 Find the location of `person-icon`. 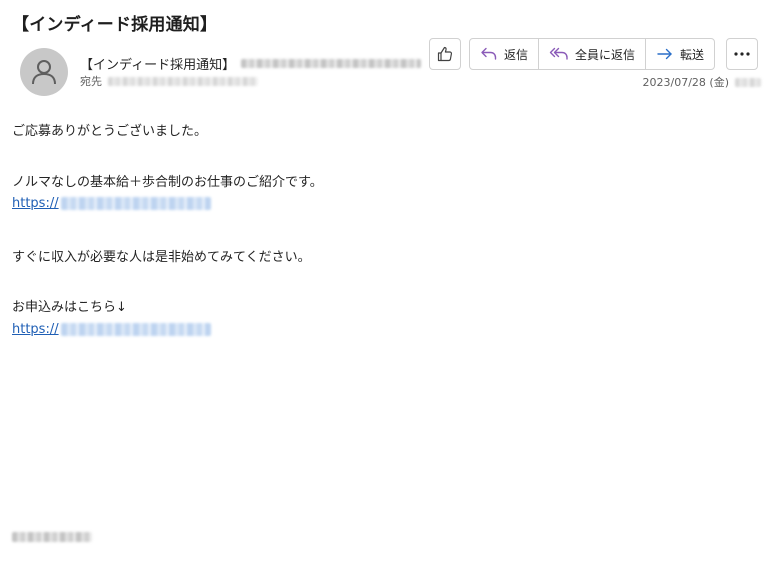

person-icon is located at coordinates (44, 72).